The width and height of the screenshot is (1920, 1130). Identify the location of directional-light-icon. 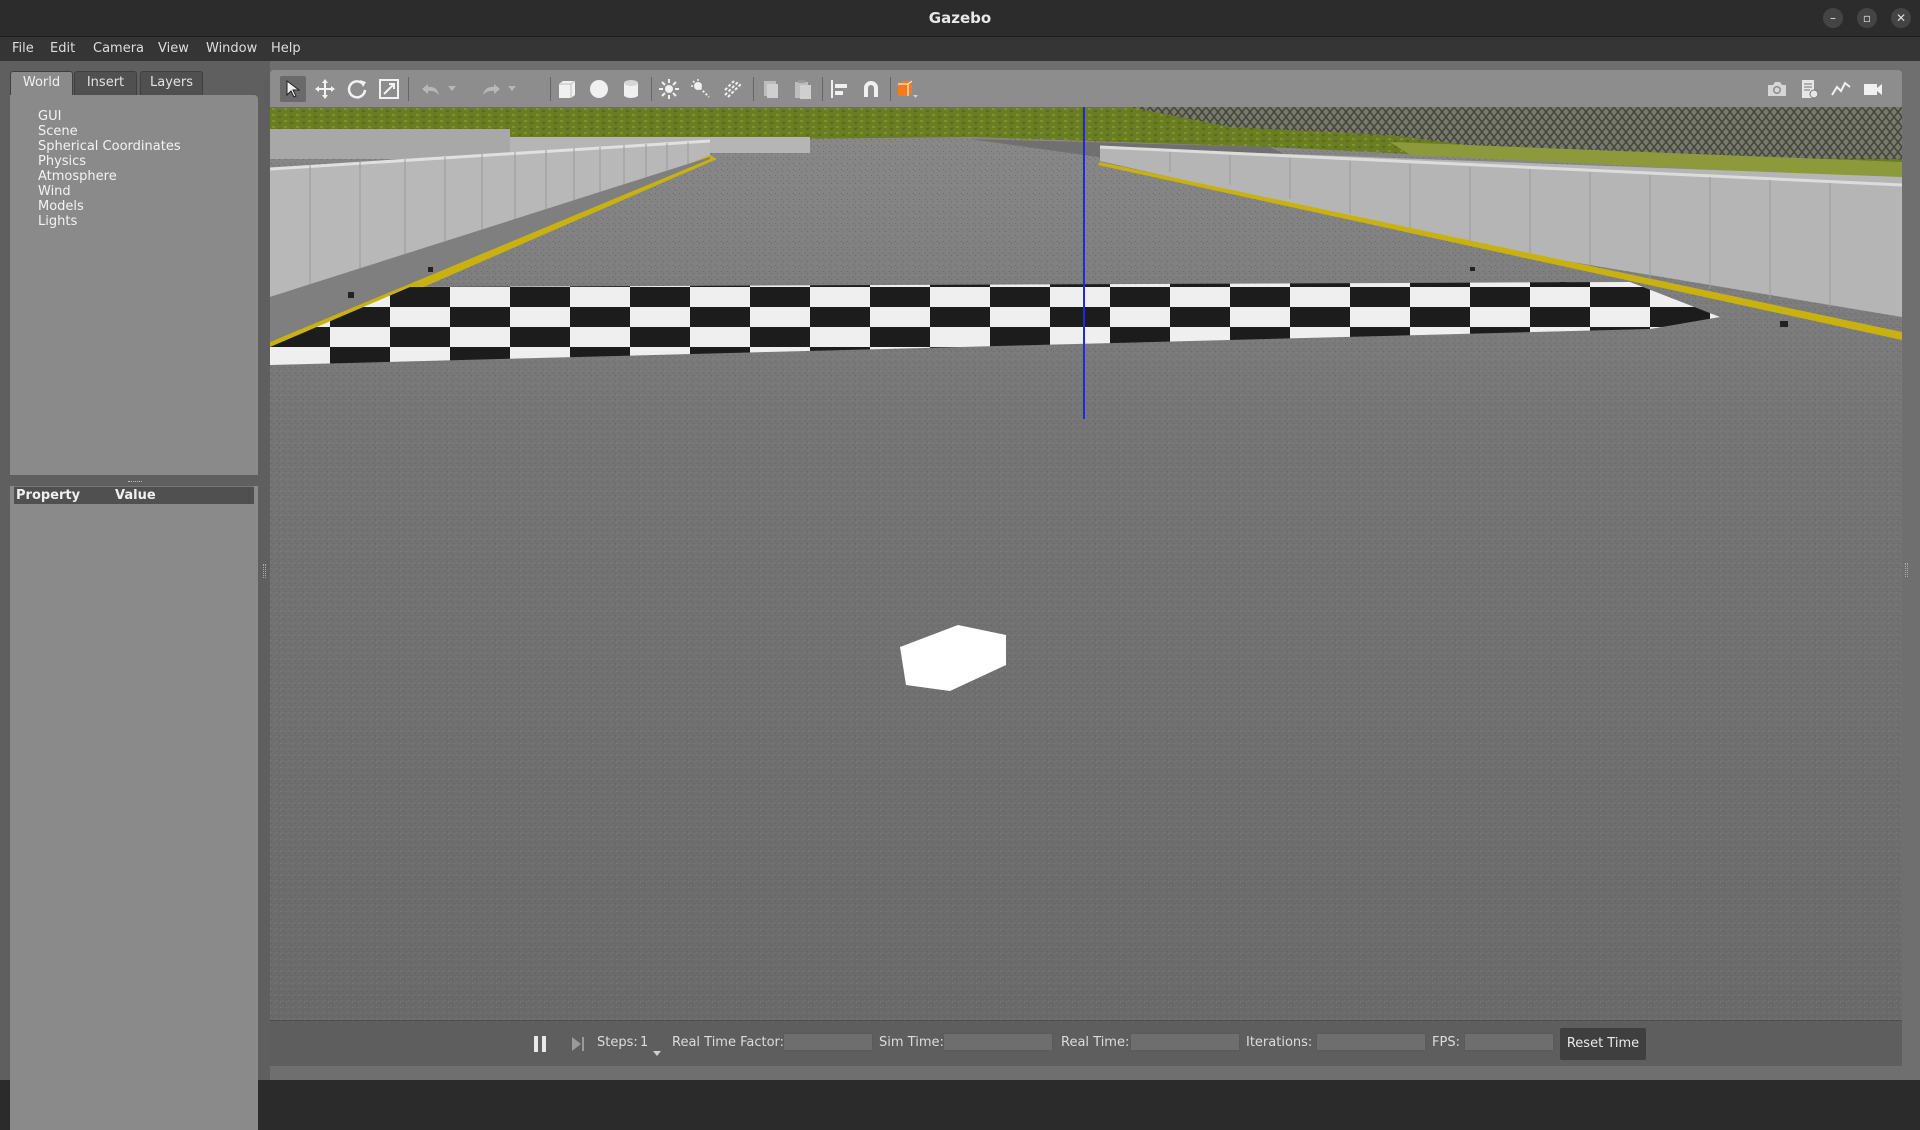
(733, 89).